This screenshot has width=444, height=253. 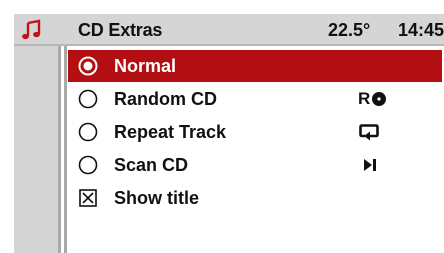 I want to click on random-cd-icon-label: R, so click(x=364, y=98).